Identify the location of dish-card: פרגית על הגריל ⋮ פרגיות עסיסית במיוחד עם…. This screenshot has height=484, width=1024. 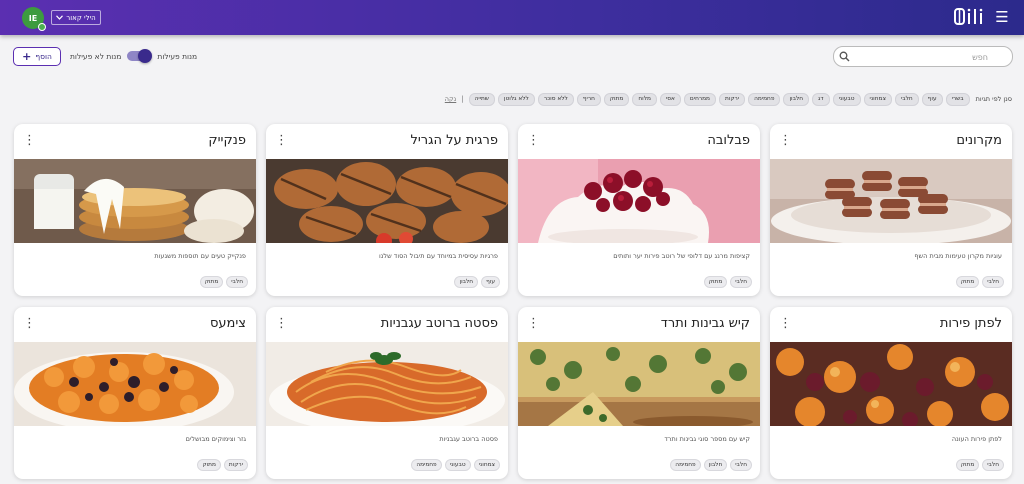
(387, 210).